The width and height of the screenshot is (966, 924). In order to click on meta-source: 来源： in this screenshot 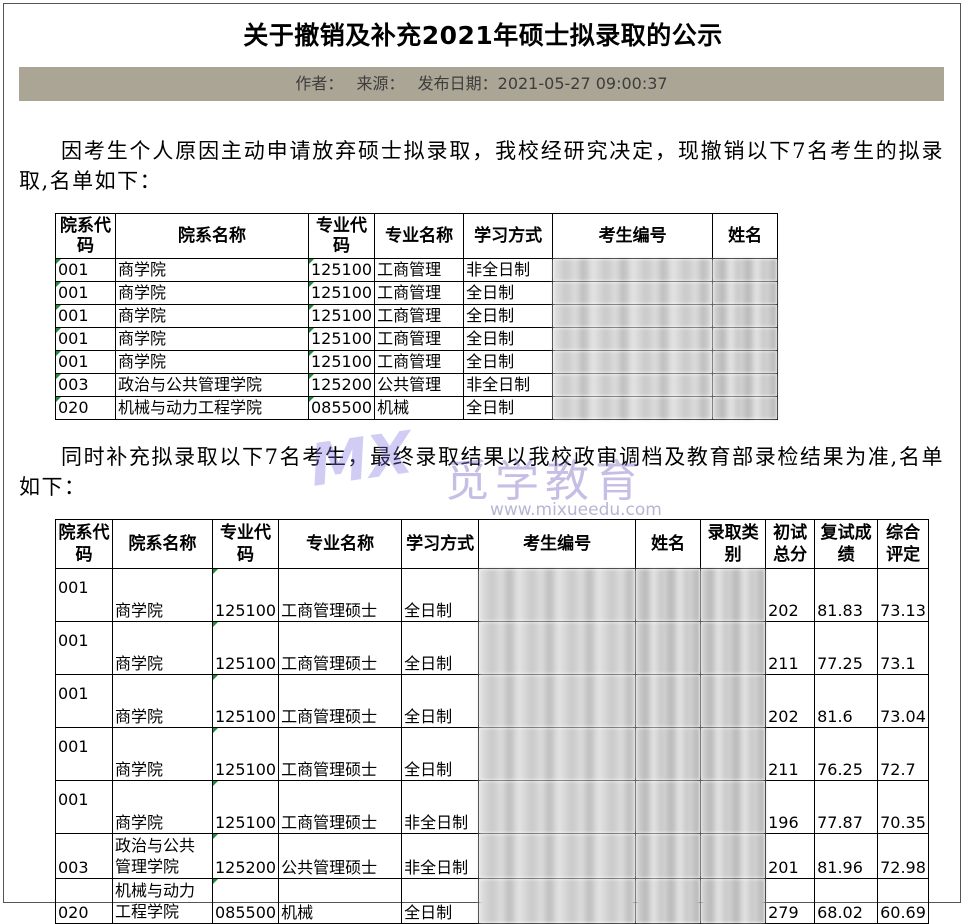, I will do `click(380, 83)`.